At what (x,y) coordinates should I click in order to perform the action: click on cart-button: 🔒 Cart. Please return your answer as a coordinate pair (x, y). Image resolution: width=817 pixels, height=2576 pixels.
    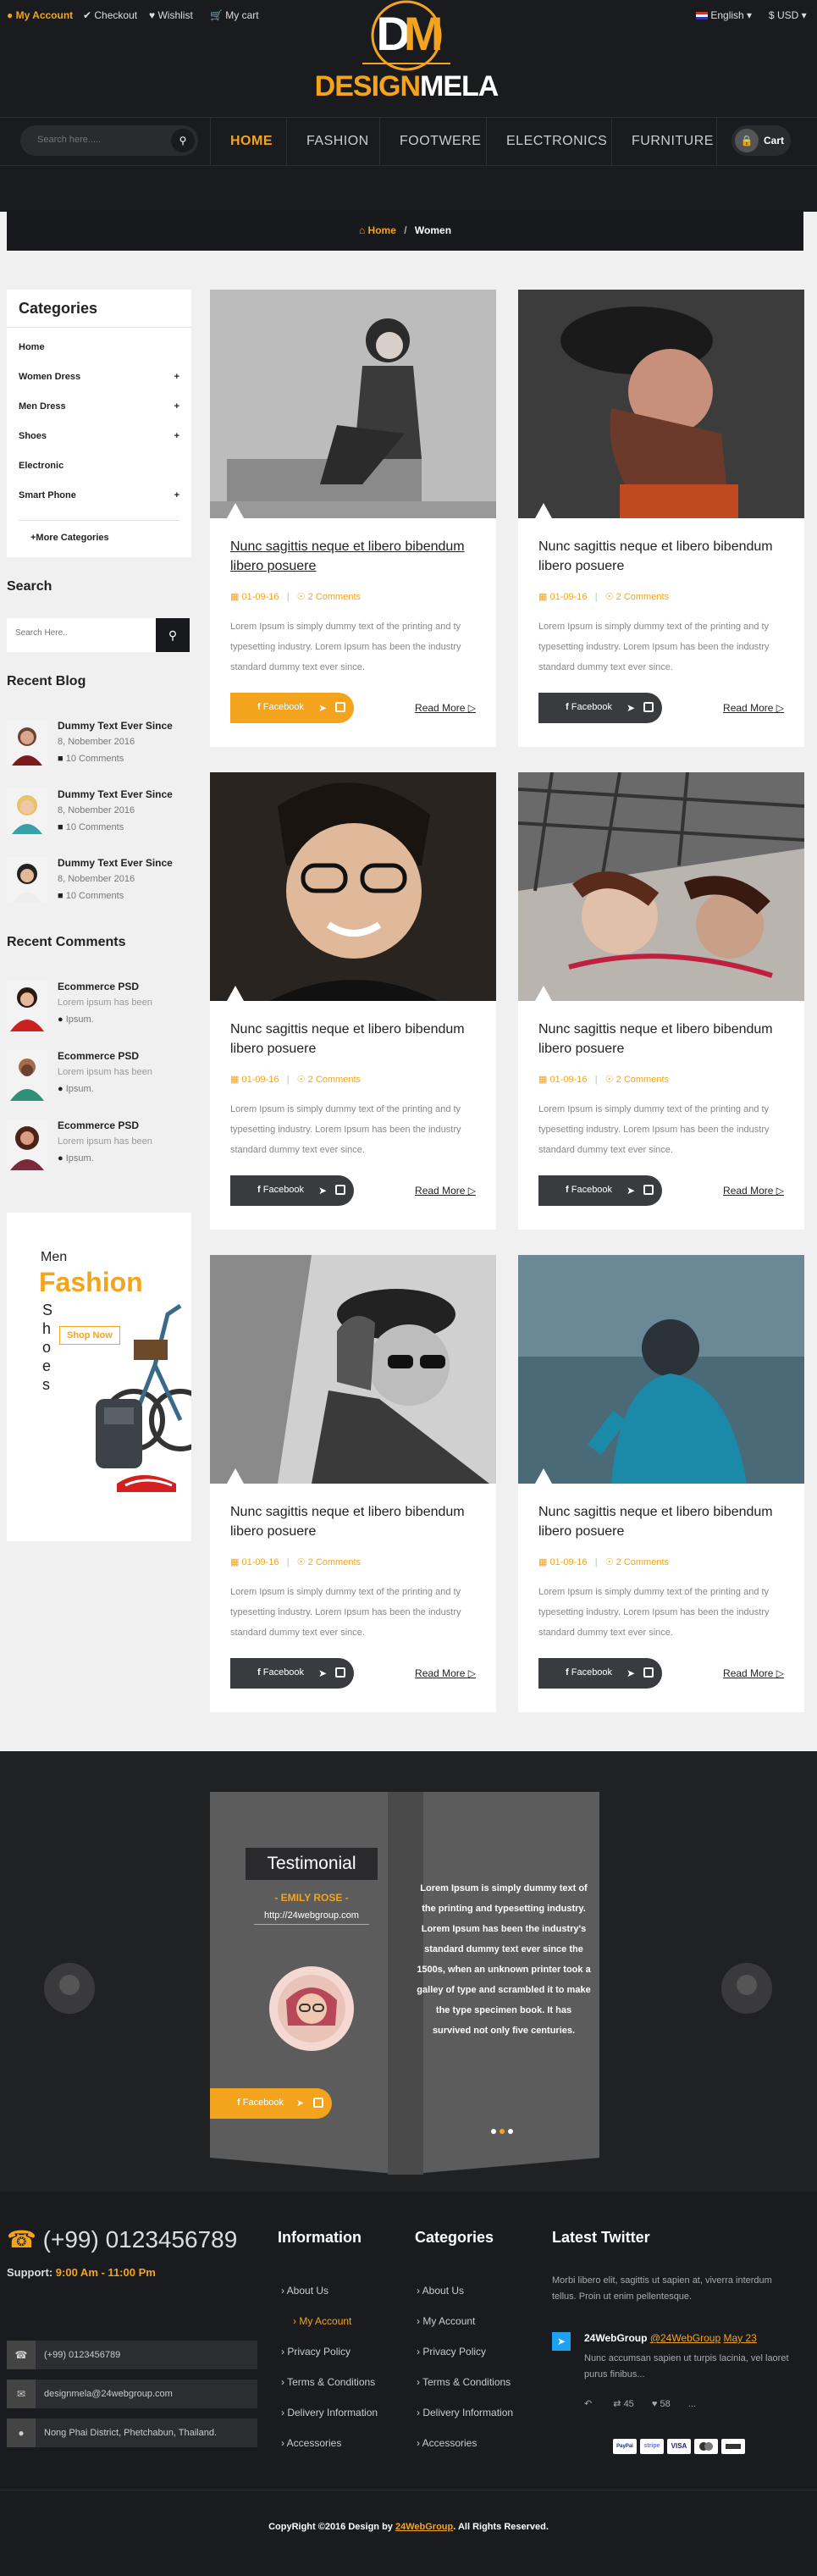
    Looking at the image, I should click on (761, 140).